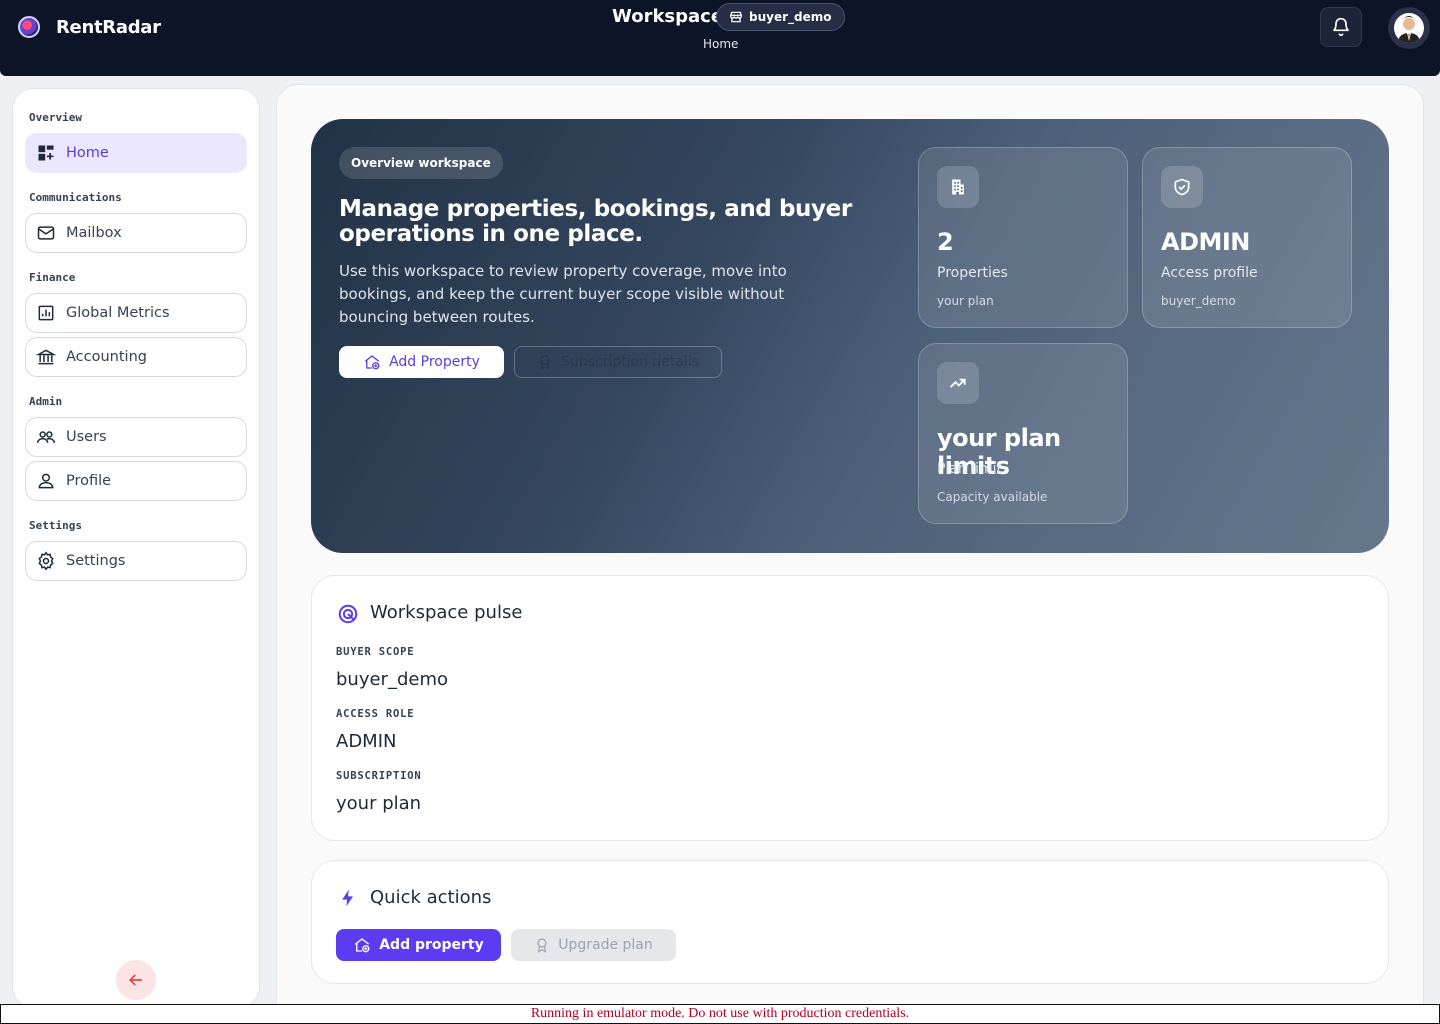  I want to click on upgrade-plan-label: Upgrade plan, so click(605, 945).